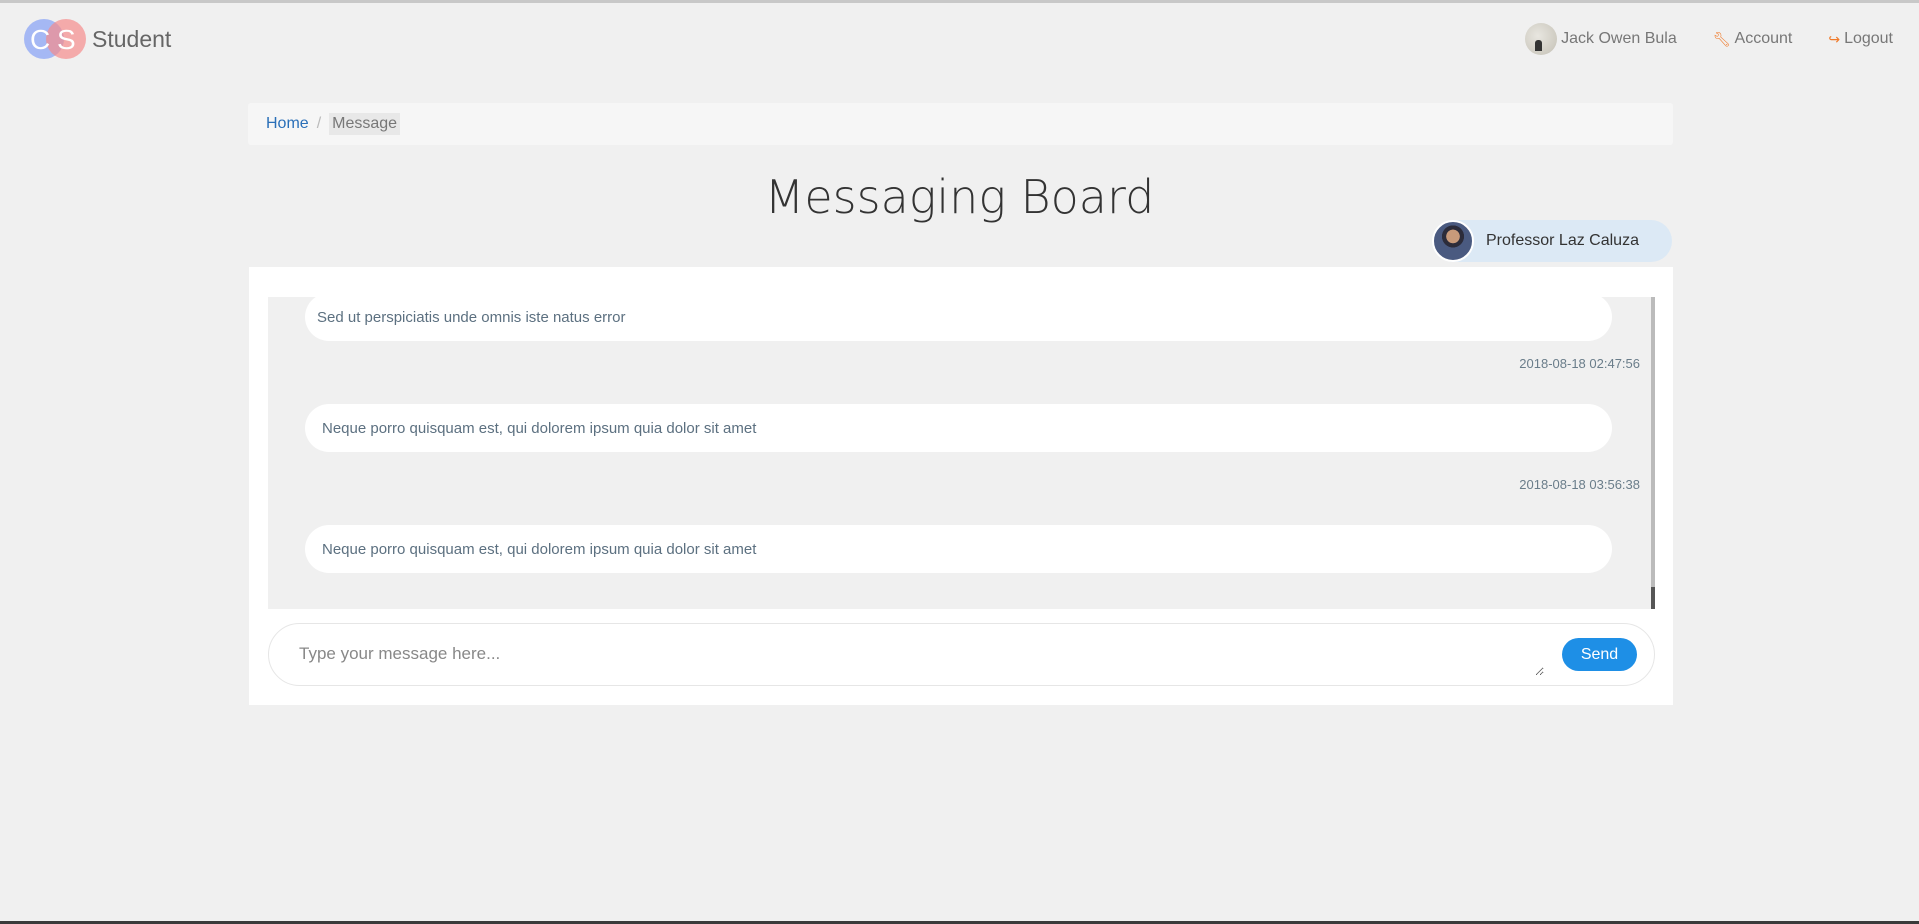  I want to click on logout-link: ↪ Logout, so click(1860, 39).